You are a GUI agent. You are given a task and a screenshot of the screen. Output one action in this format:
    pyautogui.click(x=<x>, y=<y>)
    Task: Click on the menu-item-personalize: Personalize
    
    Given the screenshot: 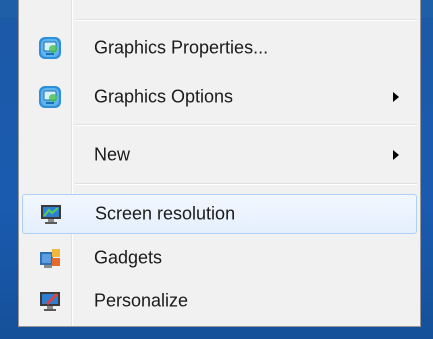 What is the action you would take?
    pyautogui.click(x=219, y=301)
    